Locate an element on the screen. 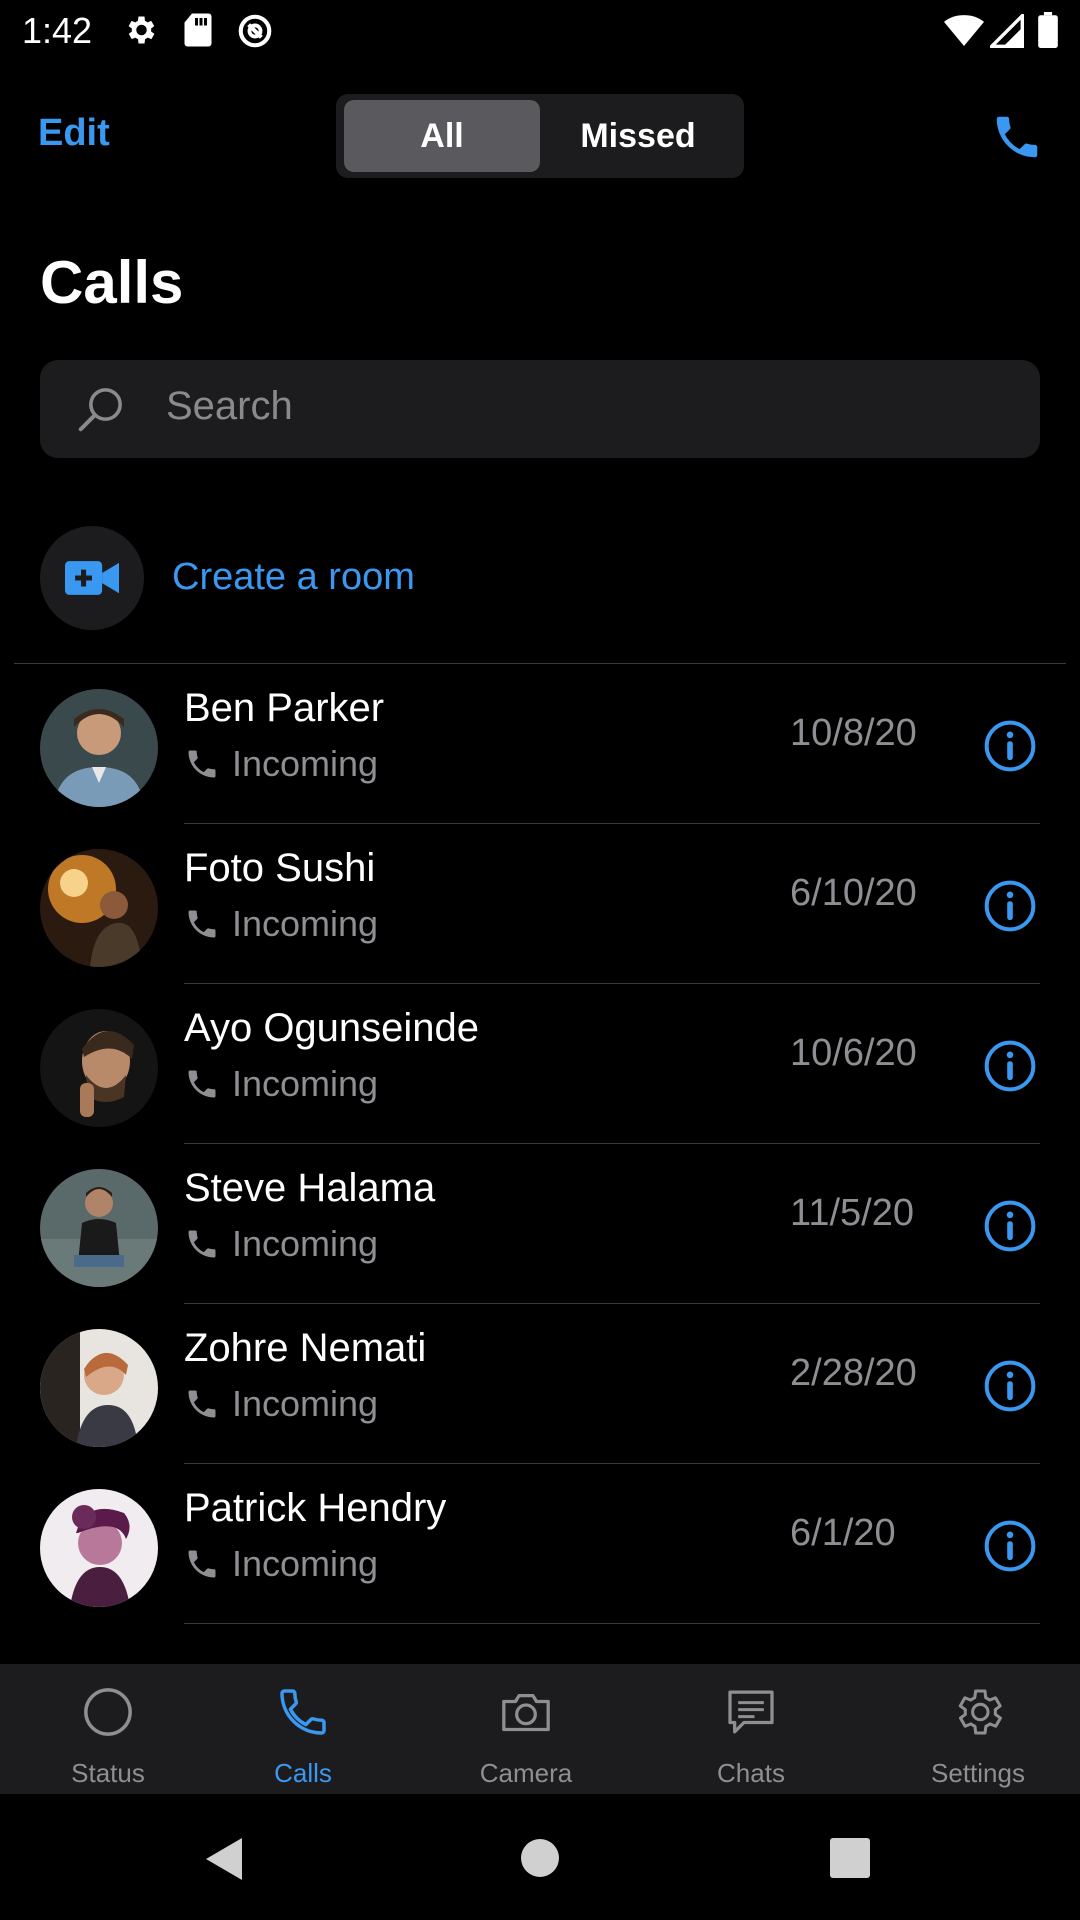  status-bar: 1:42 is located at coordinates (540, 31).